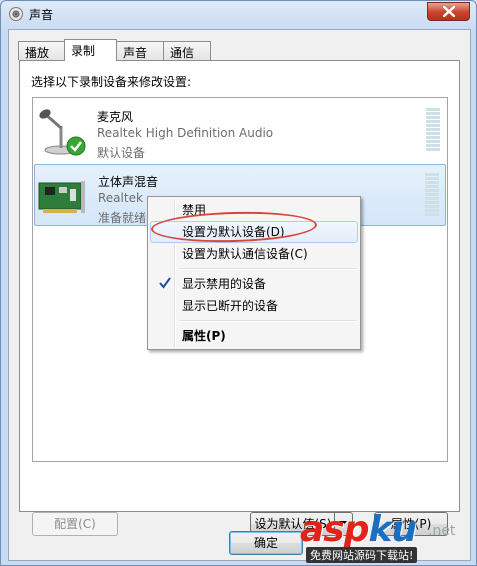  What do you see at coordinates (121, 153) in the screenshot?
I see `device-status: 默认设备` at bounding box center [121, 153].